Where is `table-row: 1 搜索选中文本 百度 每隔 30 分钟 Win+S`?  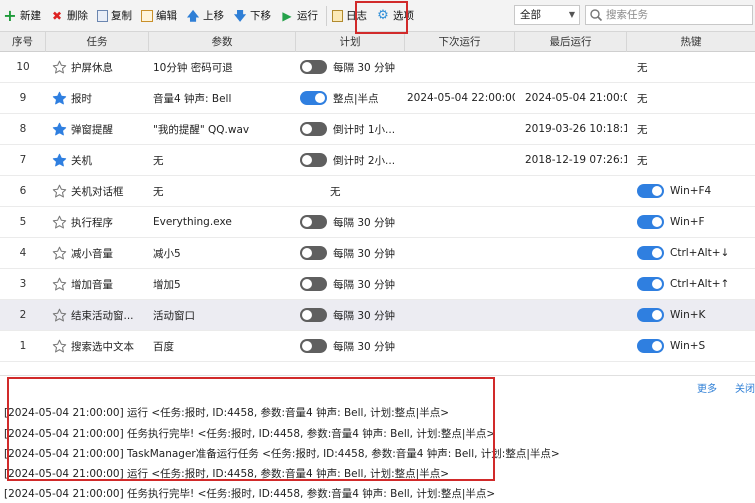
table-row: 1 搜索选中文本 百度 每隔 30 分钟 Win+S is located at coordinates (377, 346).